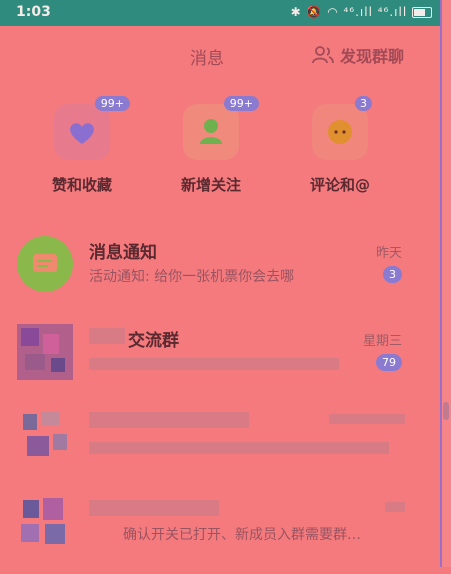 Image resolution: width=451 pixels, height=574 pixels. I want to click on notification-avatar, so click(45, 264).